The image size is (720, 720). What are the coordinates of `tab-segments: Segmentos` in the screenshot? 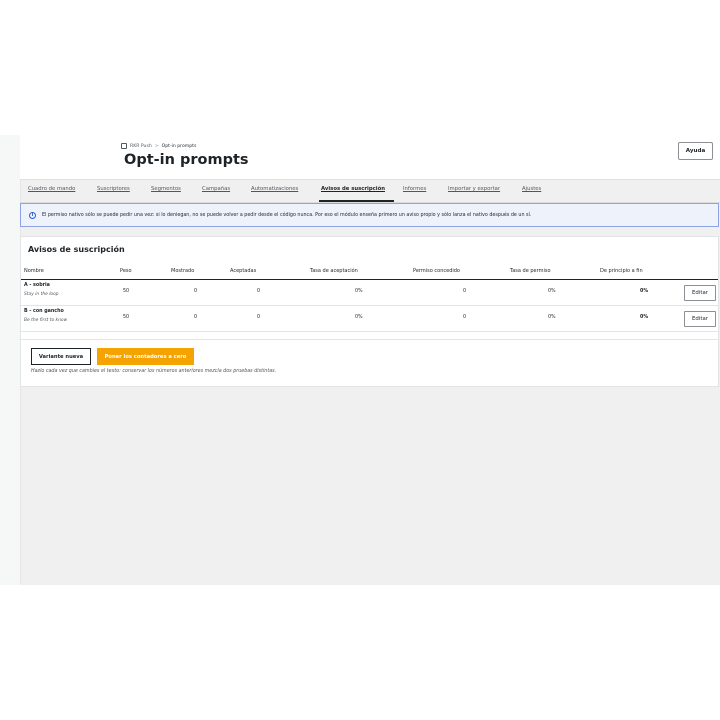 It's located at (166, 189).